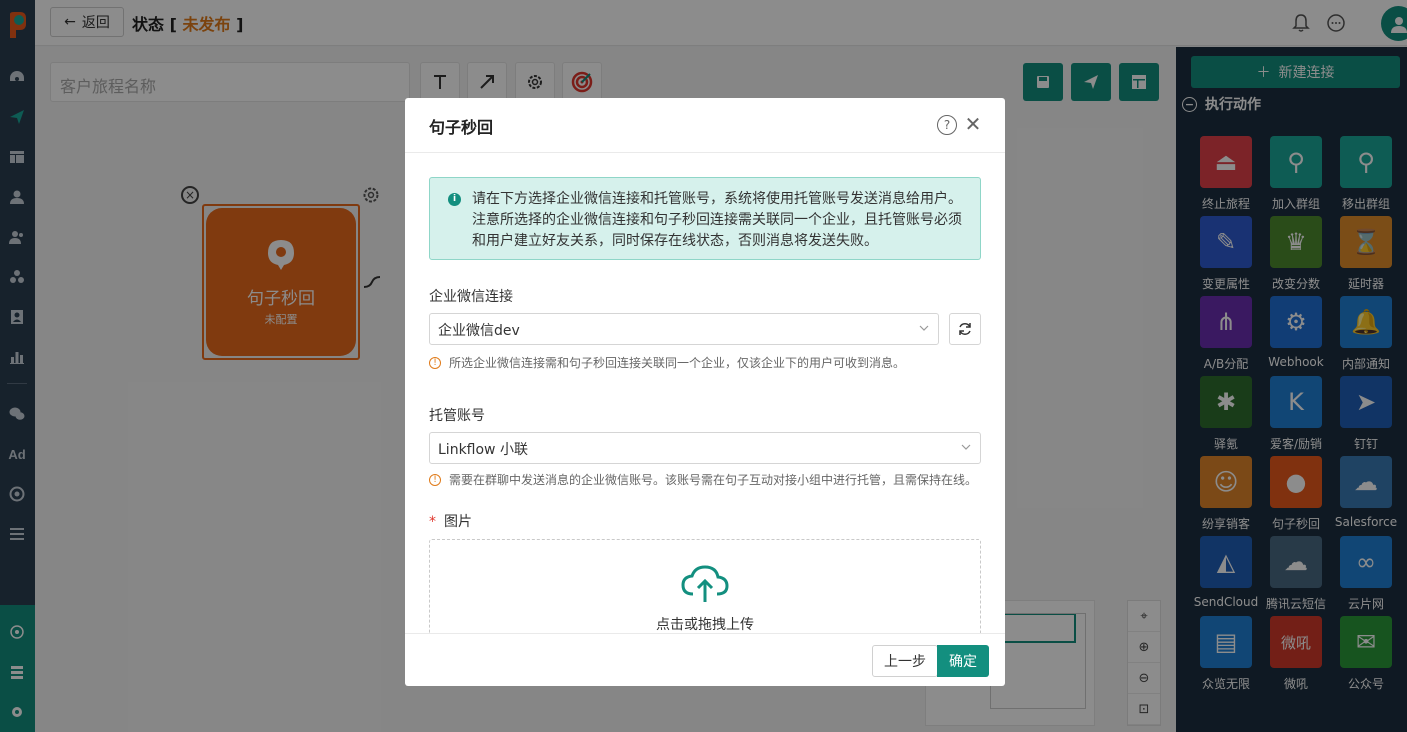 This screenshot has width=1407, height=732. What do you see at coordinates (458, 522) in the screenshot?
I see `image-label-text: 图片` at bounding box center [458, 522].